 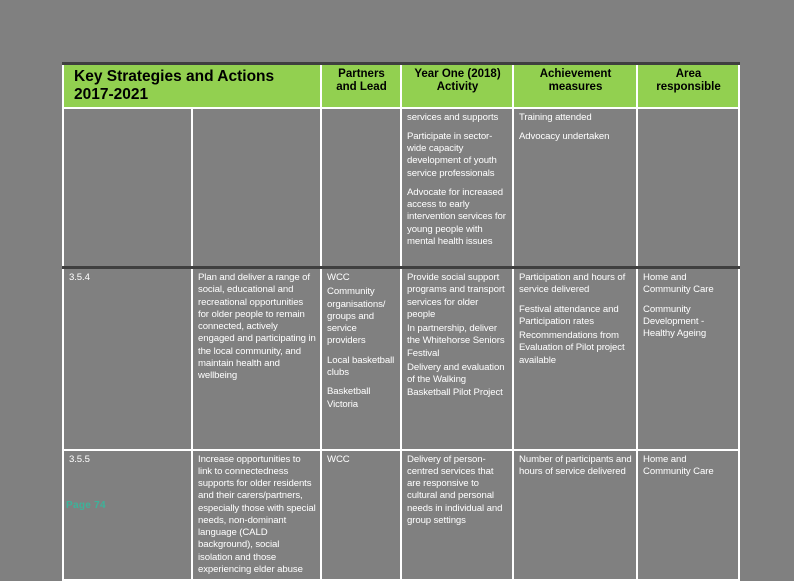 I want to click on column-header-key-strategies: Key Strategies and Actions 2017-2021, so click(x=192, y=85).